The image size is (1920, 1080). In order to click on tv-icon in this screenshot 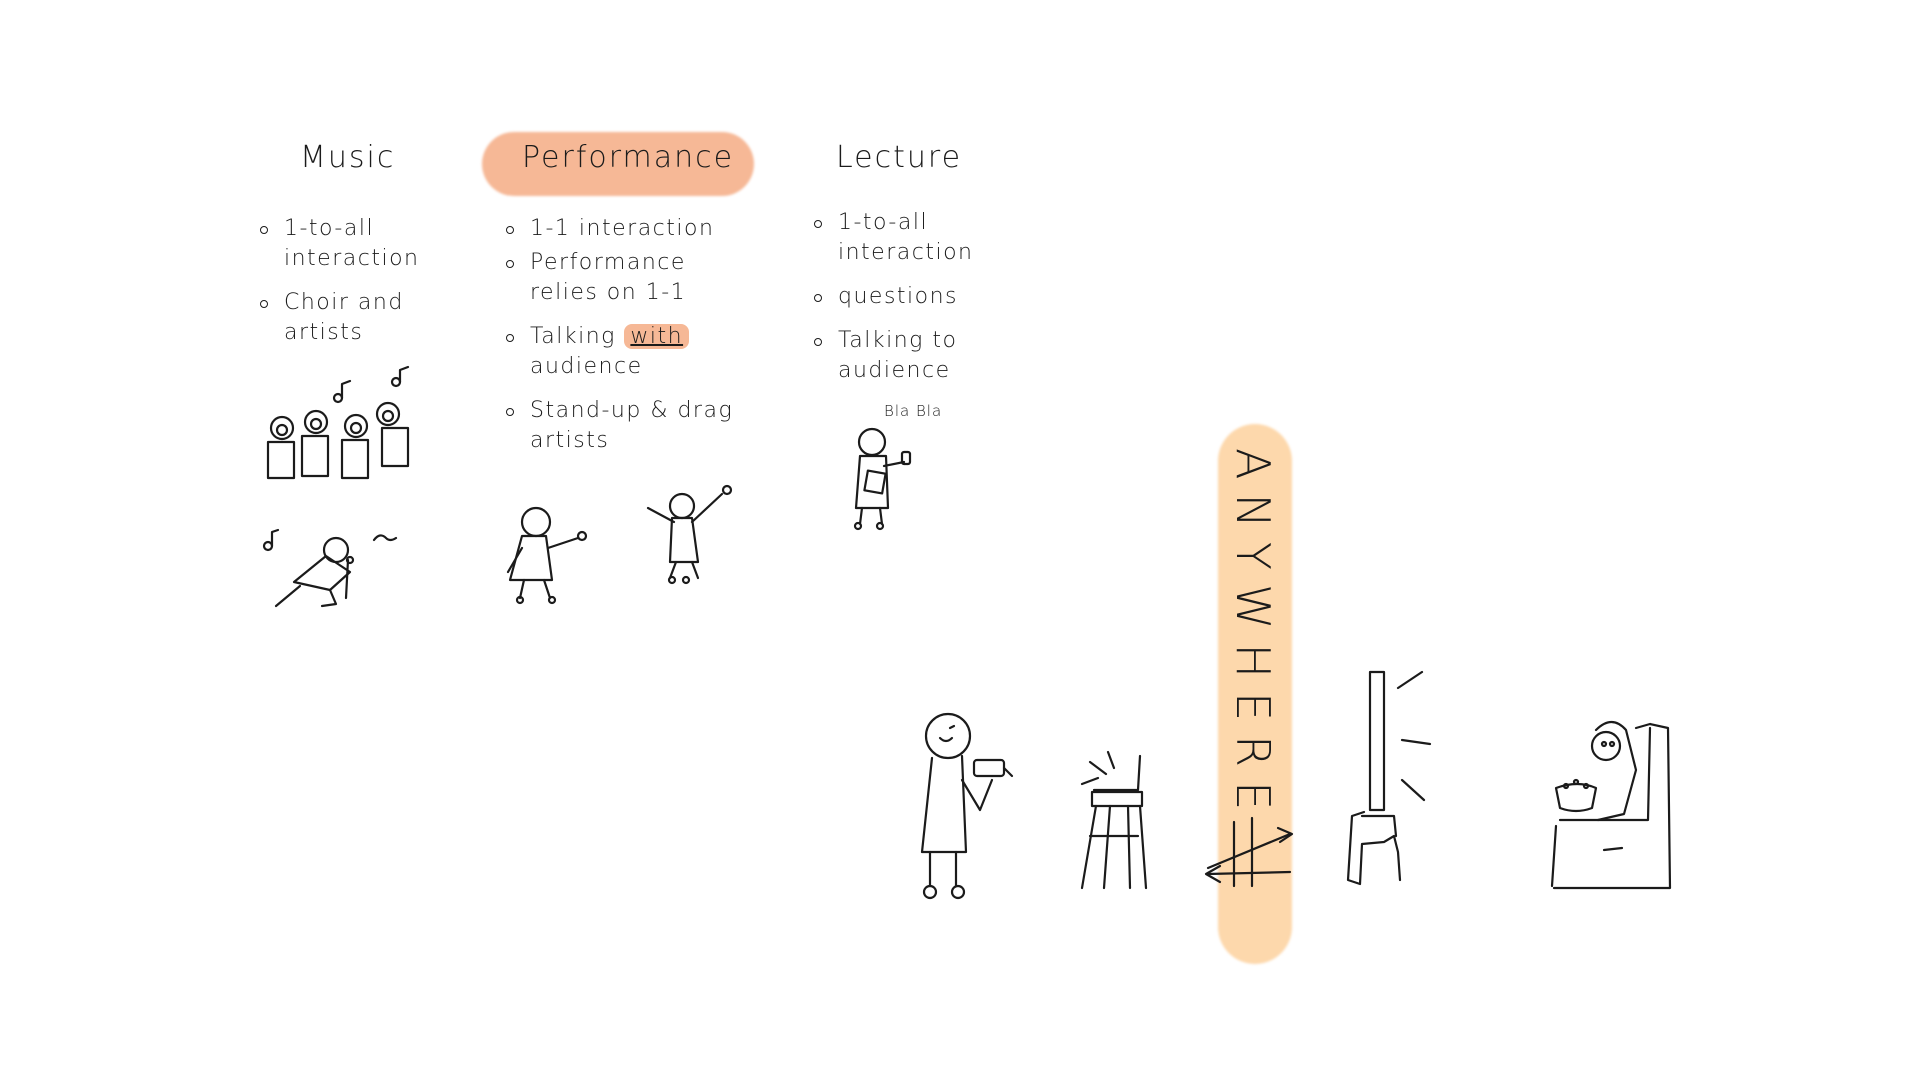, I will do `click(1389, 778)`.